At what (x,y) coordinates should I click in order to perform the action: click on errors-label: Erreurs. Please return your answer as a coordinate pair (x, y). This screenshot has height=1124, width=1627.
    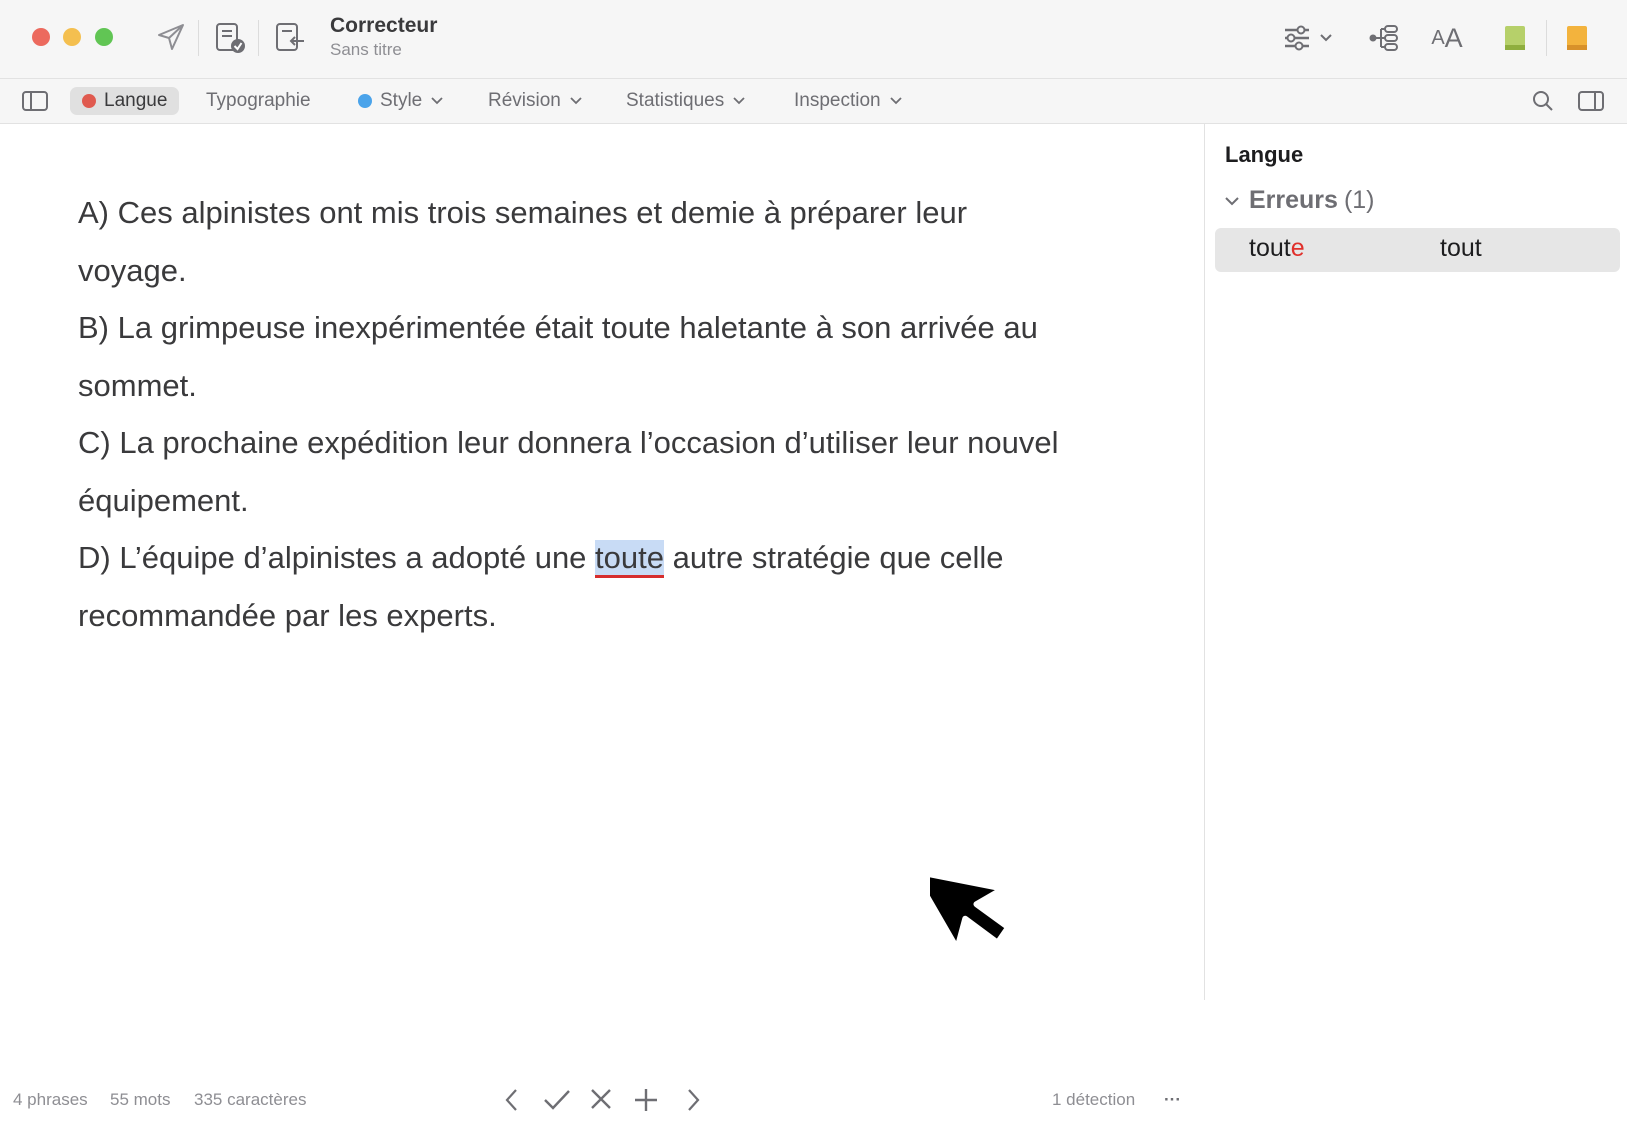
    Looking at the image, I should click on (1293, 200).